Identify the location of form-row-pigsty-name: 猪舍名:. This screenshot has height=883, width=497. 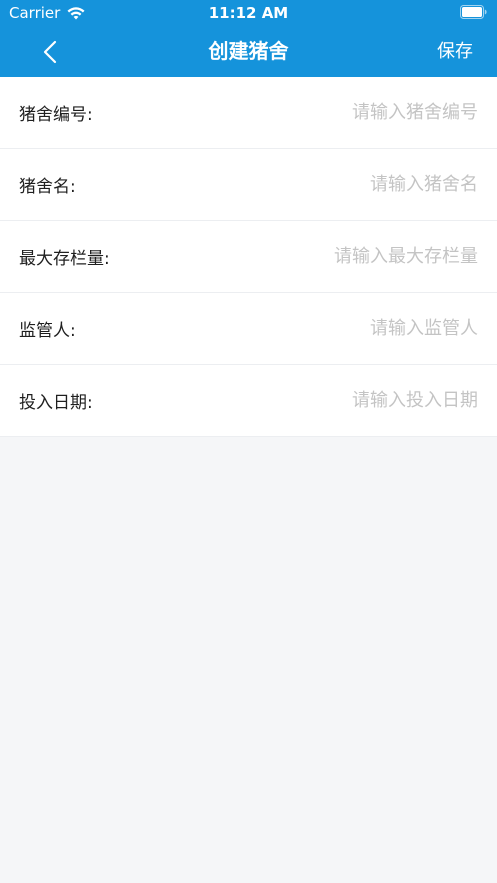
(248, 185).